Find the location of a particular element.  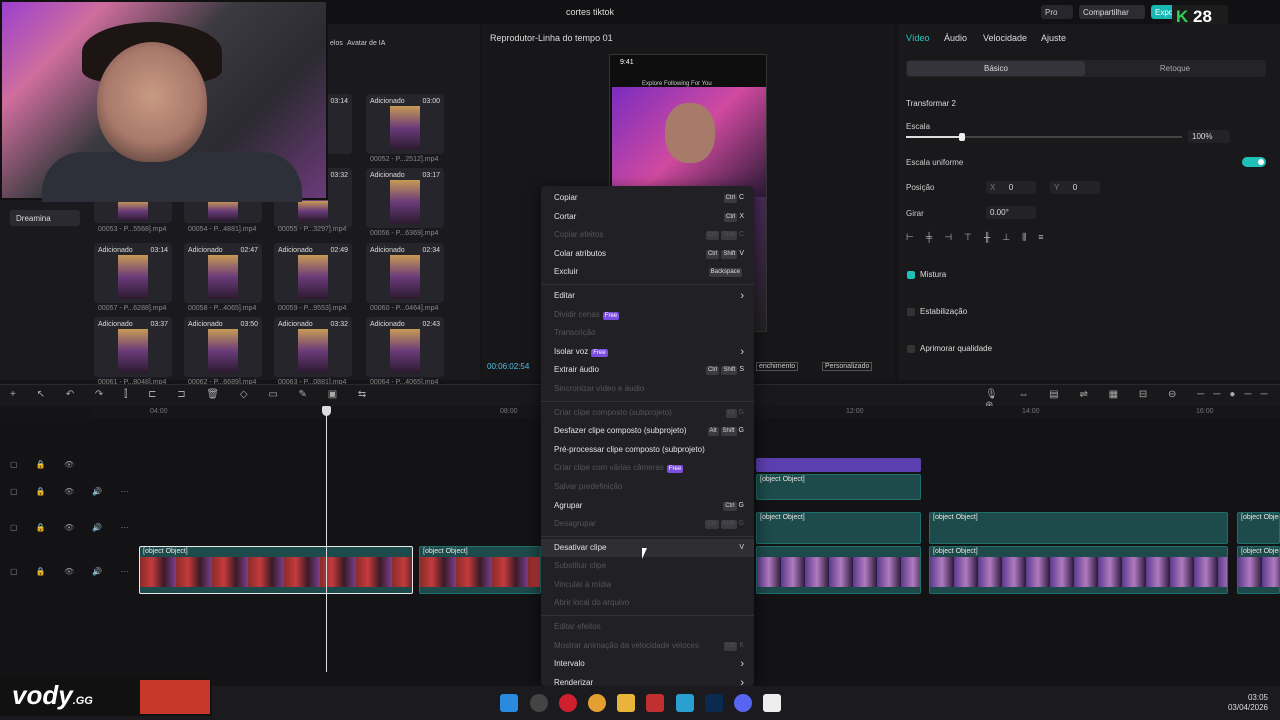

tile-filename: 00053 - P...5568].mp4 is located at coordinates (132, 229).